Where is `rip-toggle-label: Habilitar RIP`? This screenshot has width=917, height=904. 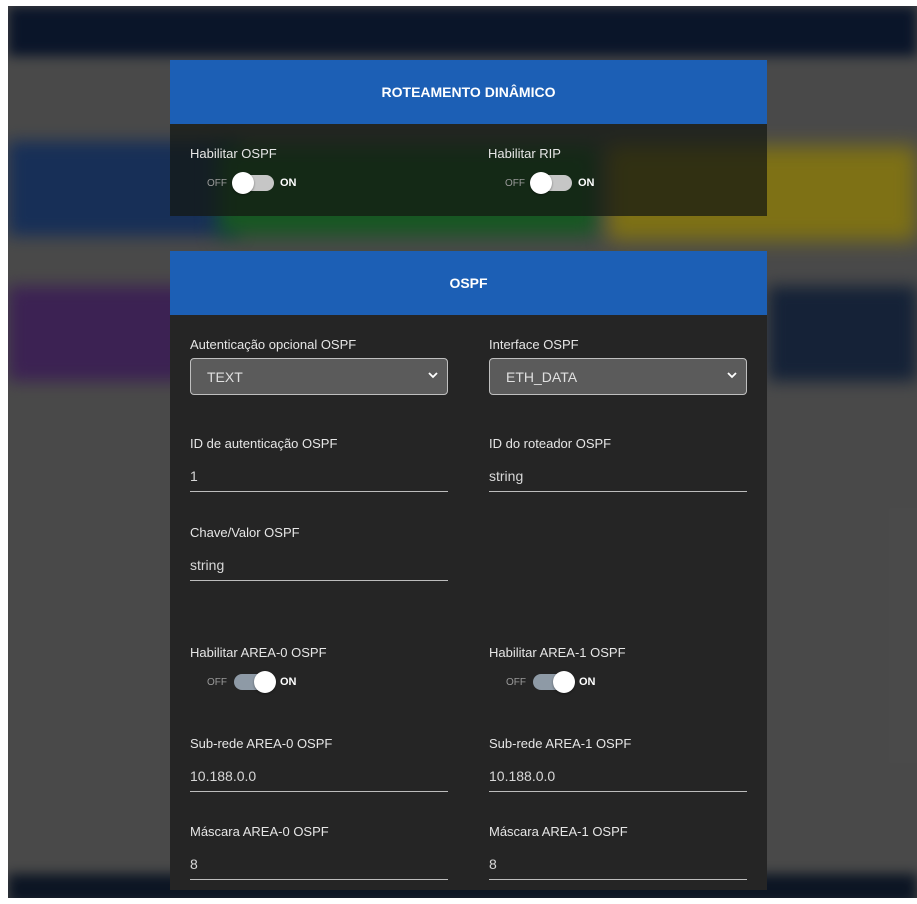
rip-toggle-label: Habilitar RIP is located at coordinates (524, 153).